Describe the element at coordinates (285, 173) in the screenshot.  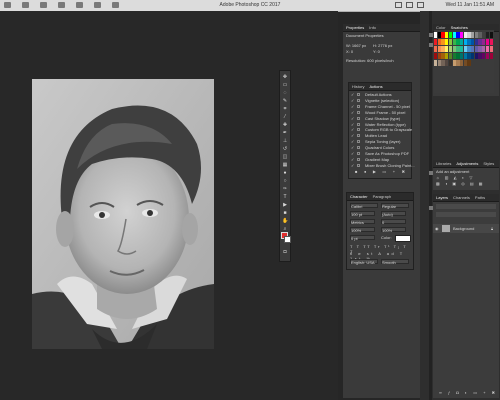
I see `blur-tool-icon: ●` at that location.